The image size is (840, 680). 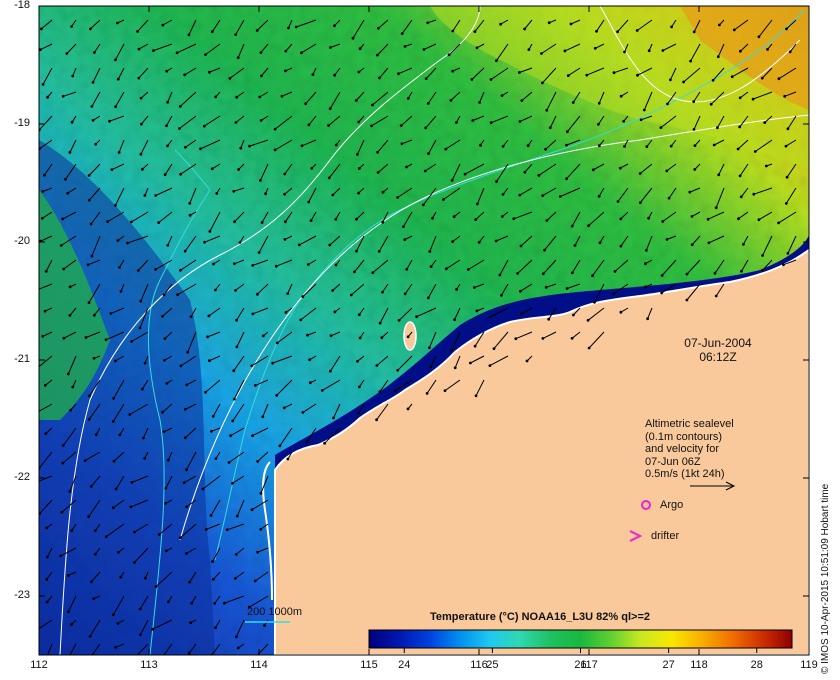 What do you see at coordinates (718, 357) in the screenshot?
I see `map-time: 06:12Z` at bounding box center [718, 357].